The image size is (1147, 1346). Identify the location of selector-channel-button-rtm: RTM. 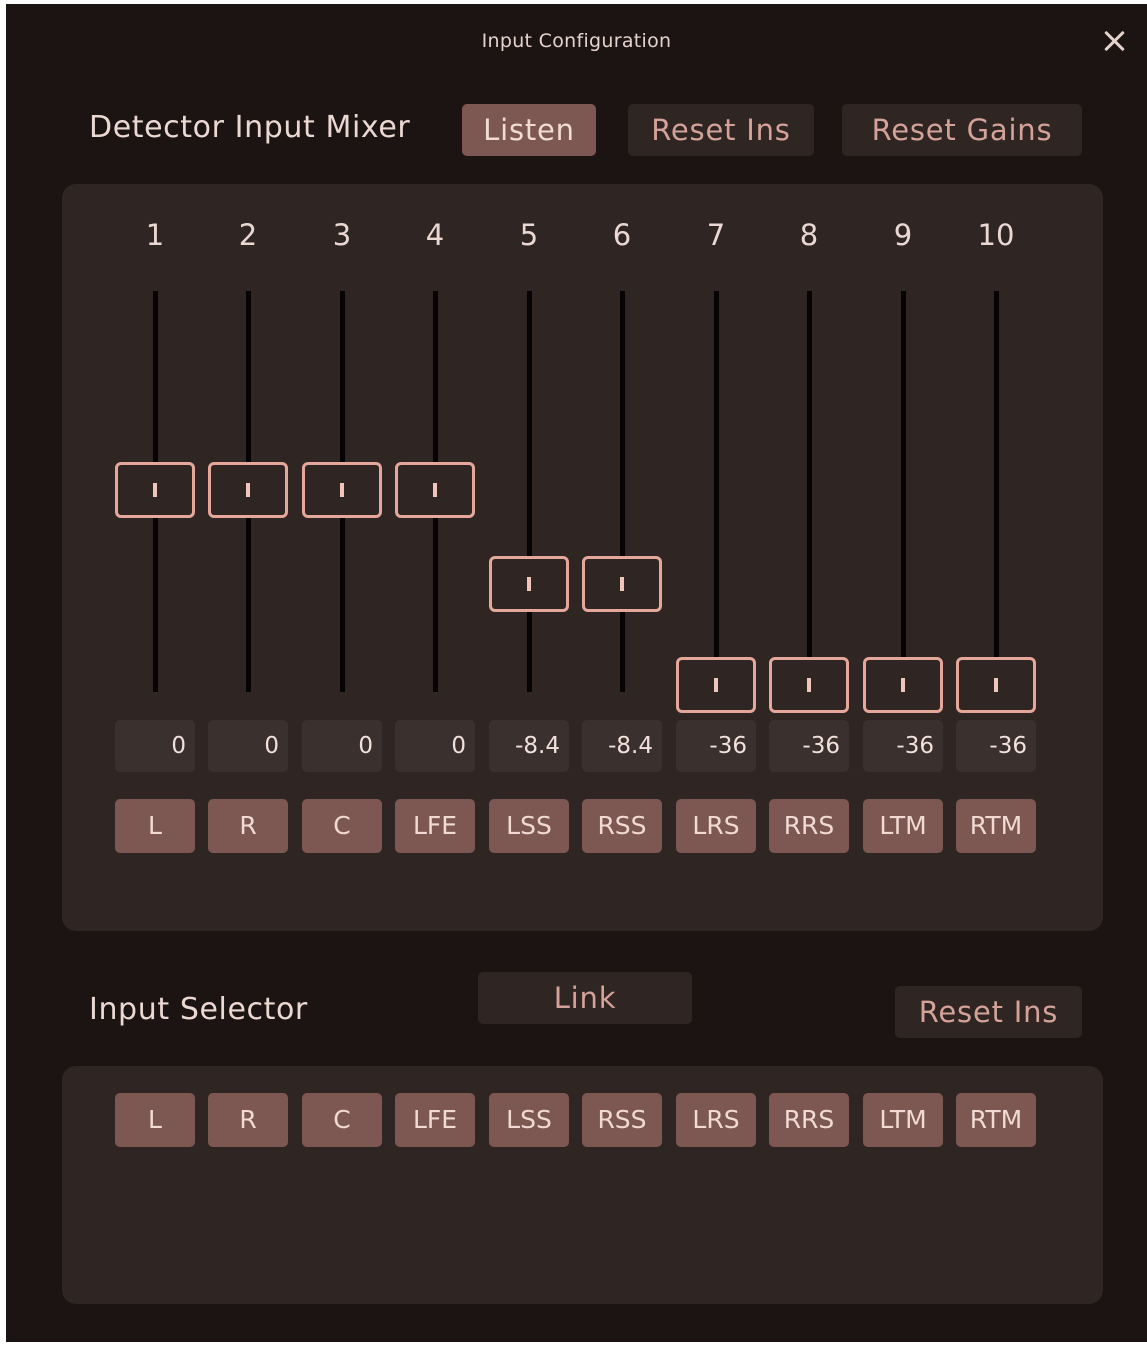
(996, 1120).